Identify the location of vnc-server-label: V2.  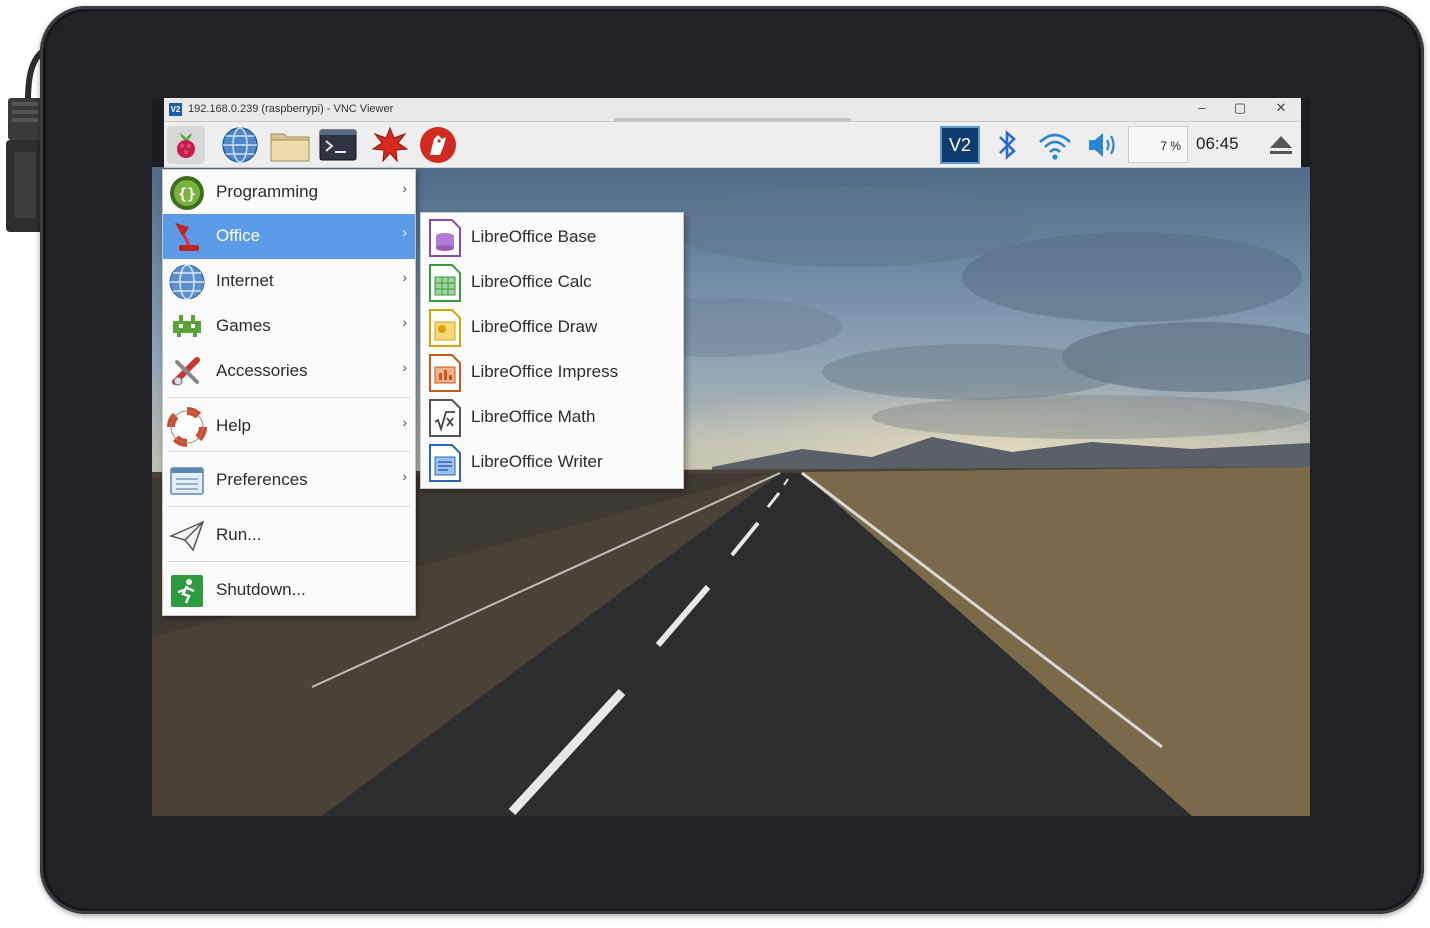
(960, 145).